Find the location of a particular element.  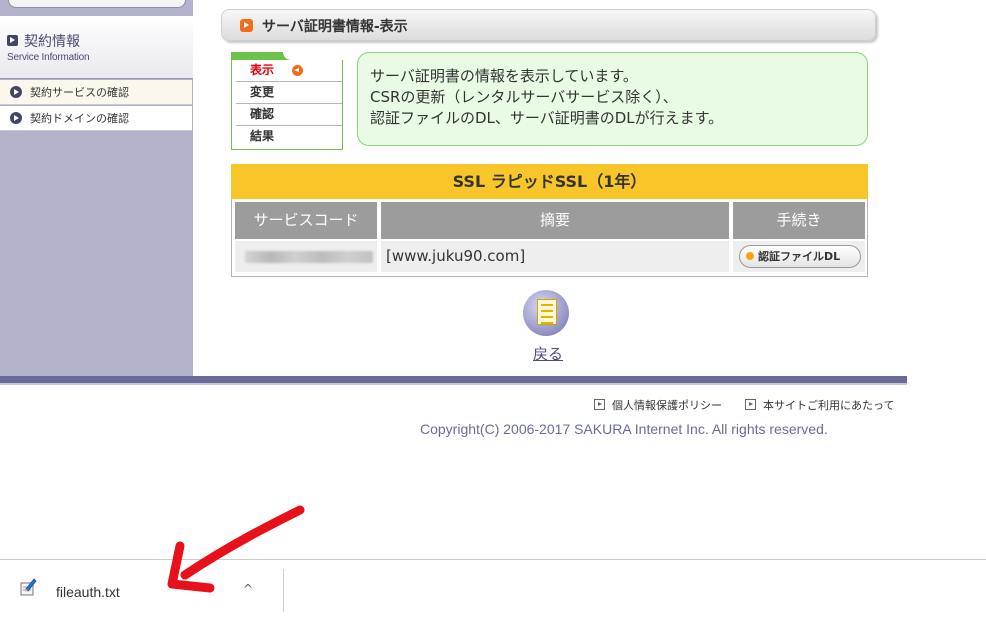

step-indicator: 表示 変更 確認 結果 is located at coordinates (287, 101).